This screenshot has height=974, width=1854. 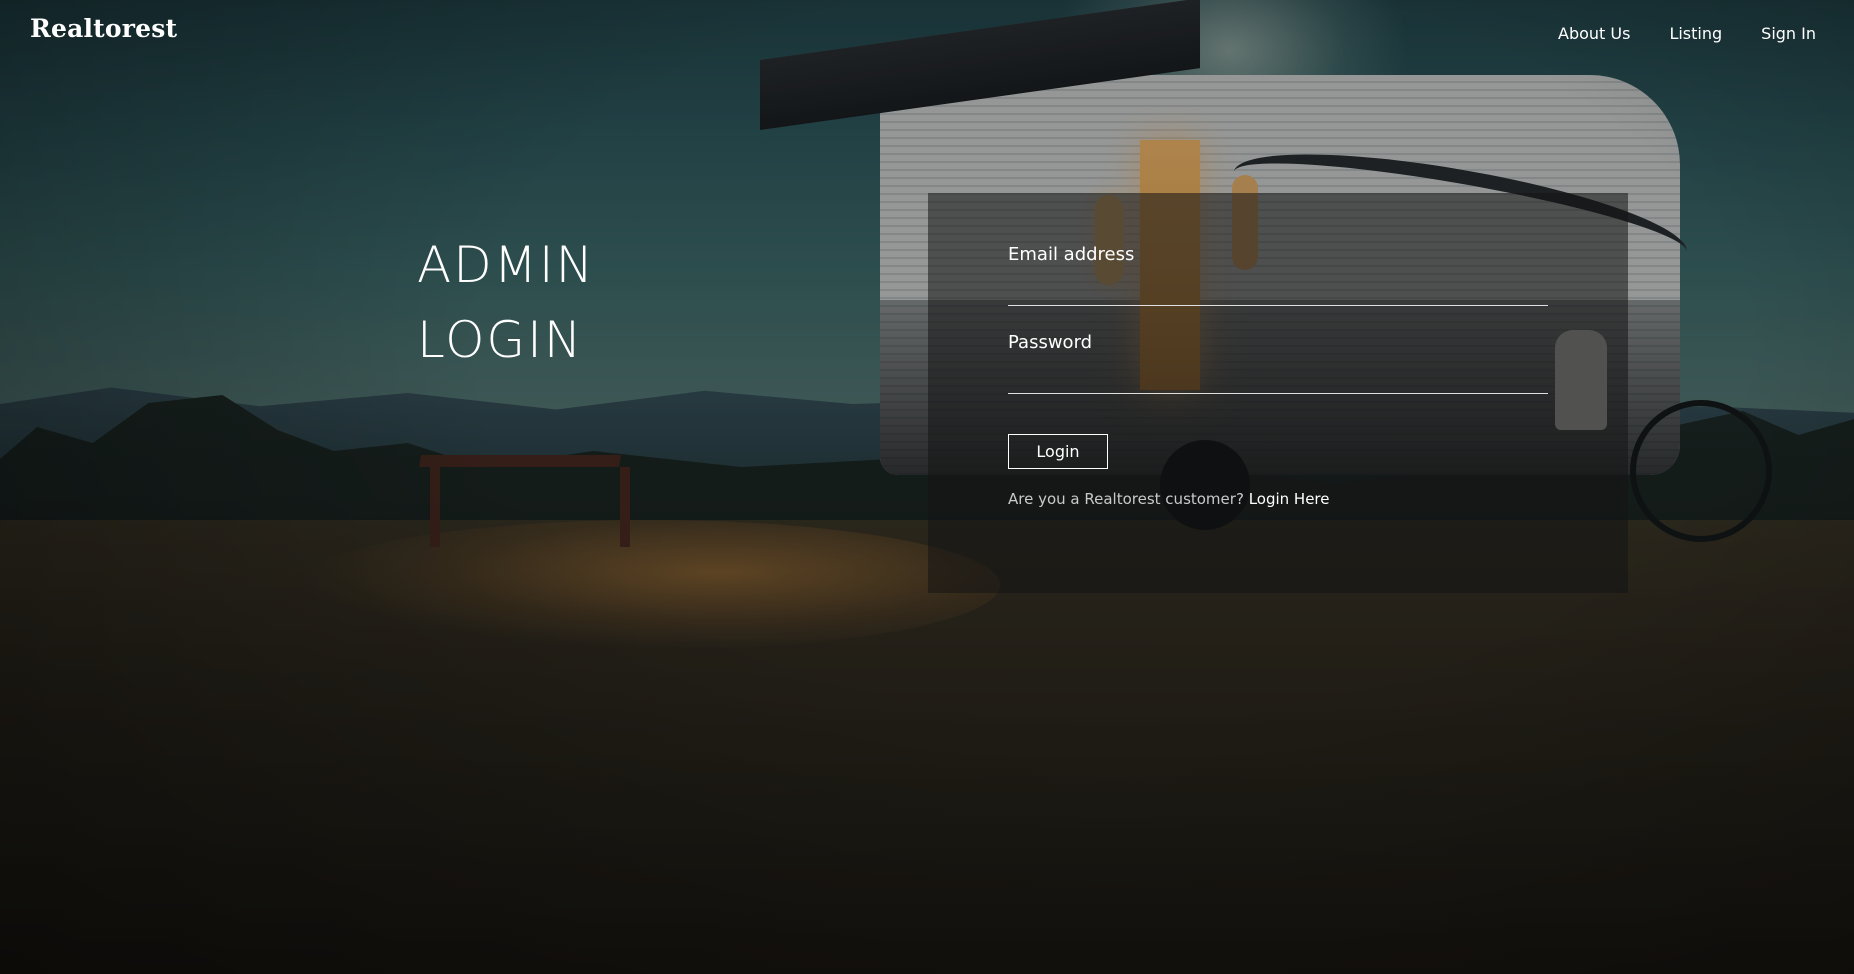 What do you see at coordinates (500, 340) in the screenshot?
I see `page-title-line-2: LOGIN` at bounding box center [500, 340].